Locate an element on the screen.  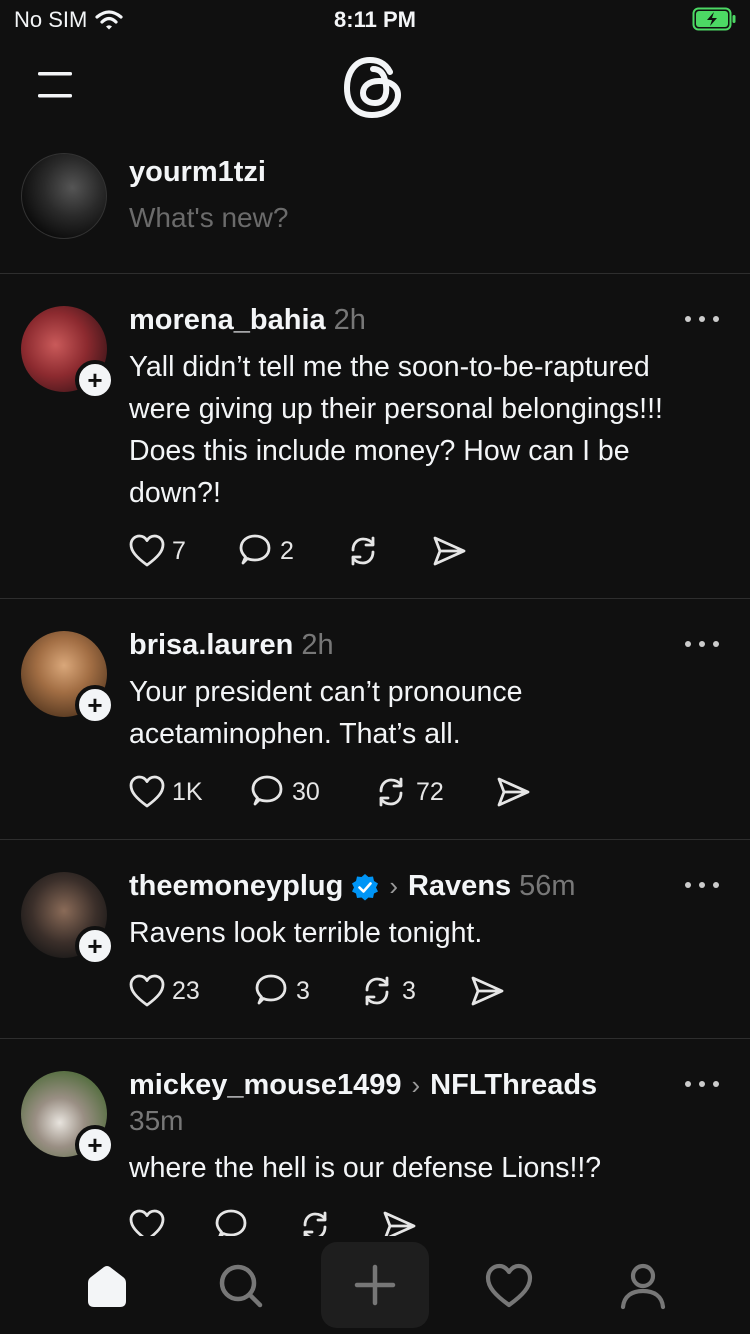
tab-profile is located at coordinates (643, 1286).